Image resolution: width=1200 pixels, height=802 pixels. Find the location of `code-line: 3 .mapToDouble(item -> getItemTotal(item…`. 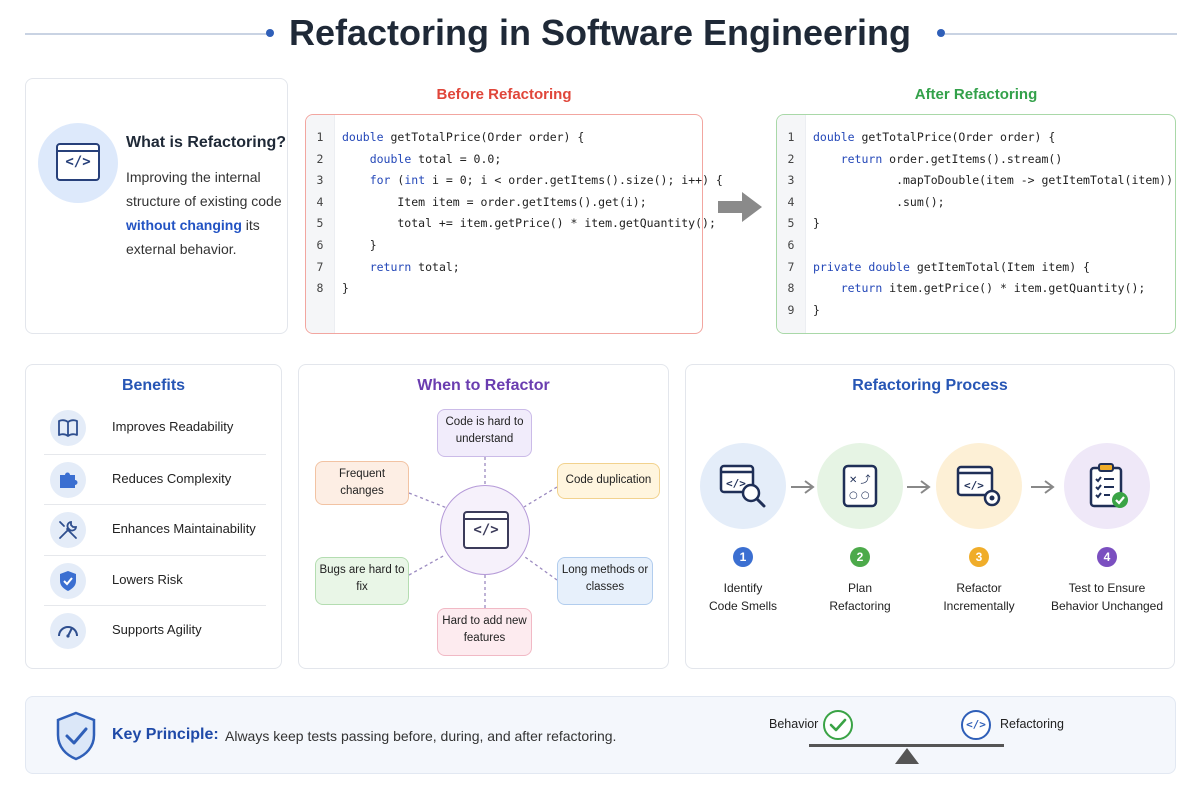

code-line: 3 .mapToDouble(item -> getItemTotal(item… is located at coordinates (975, 181).